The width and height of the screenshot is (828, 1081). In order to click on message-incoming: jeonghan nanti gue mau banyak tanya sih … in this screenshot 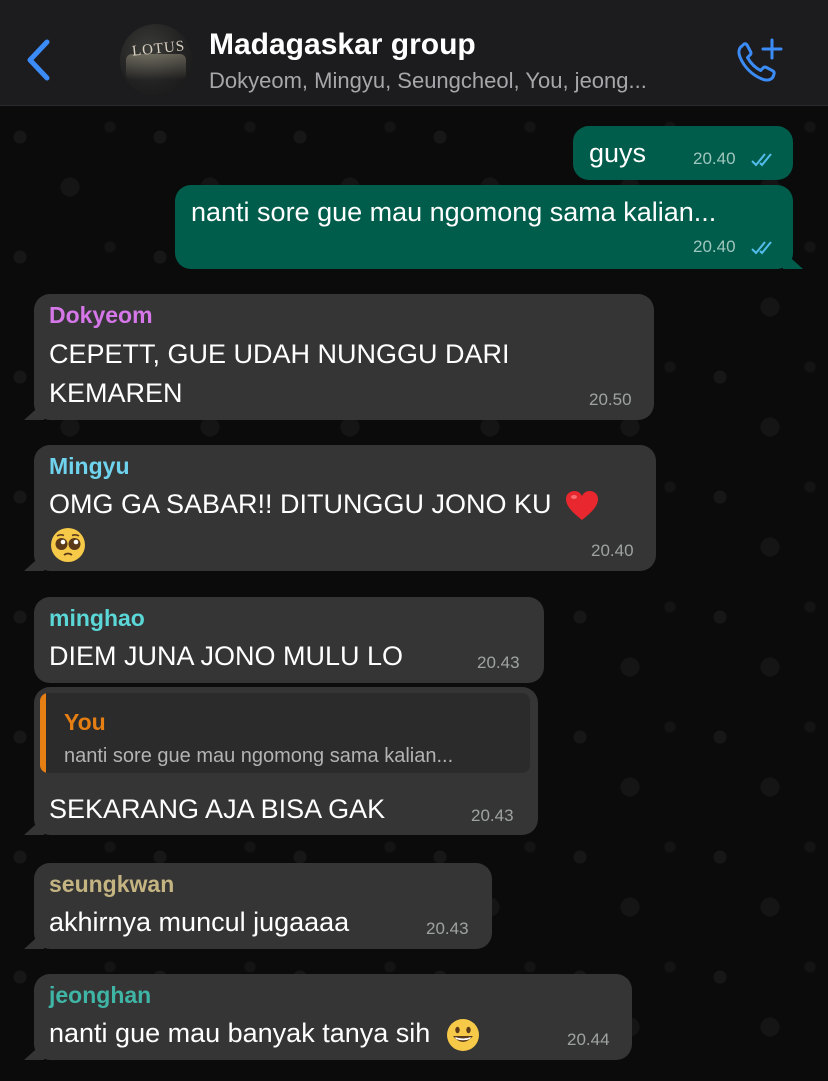, I will do `click(328, 1017)`.